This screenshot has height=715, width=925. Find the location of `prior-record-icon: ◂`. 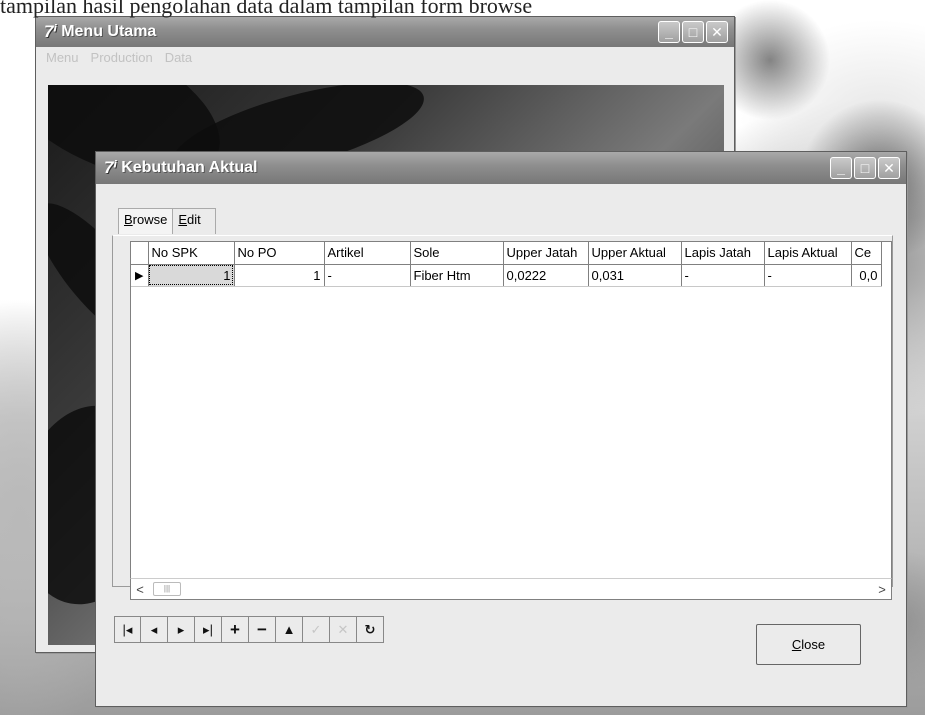

prior-record-icon: ◂ is located at coordinates (154, 629).